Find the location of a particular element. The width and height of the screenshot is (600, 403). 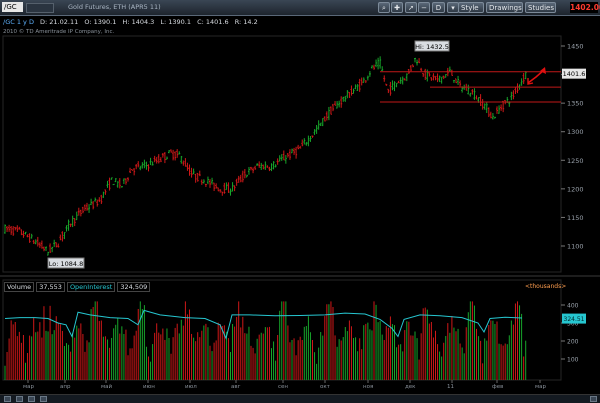

month-label: авг is located at coordinates (236, 387).